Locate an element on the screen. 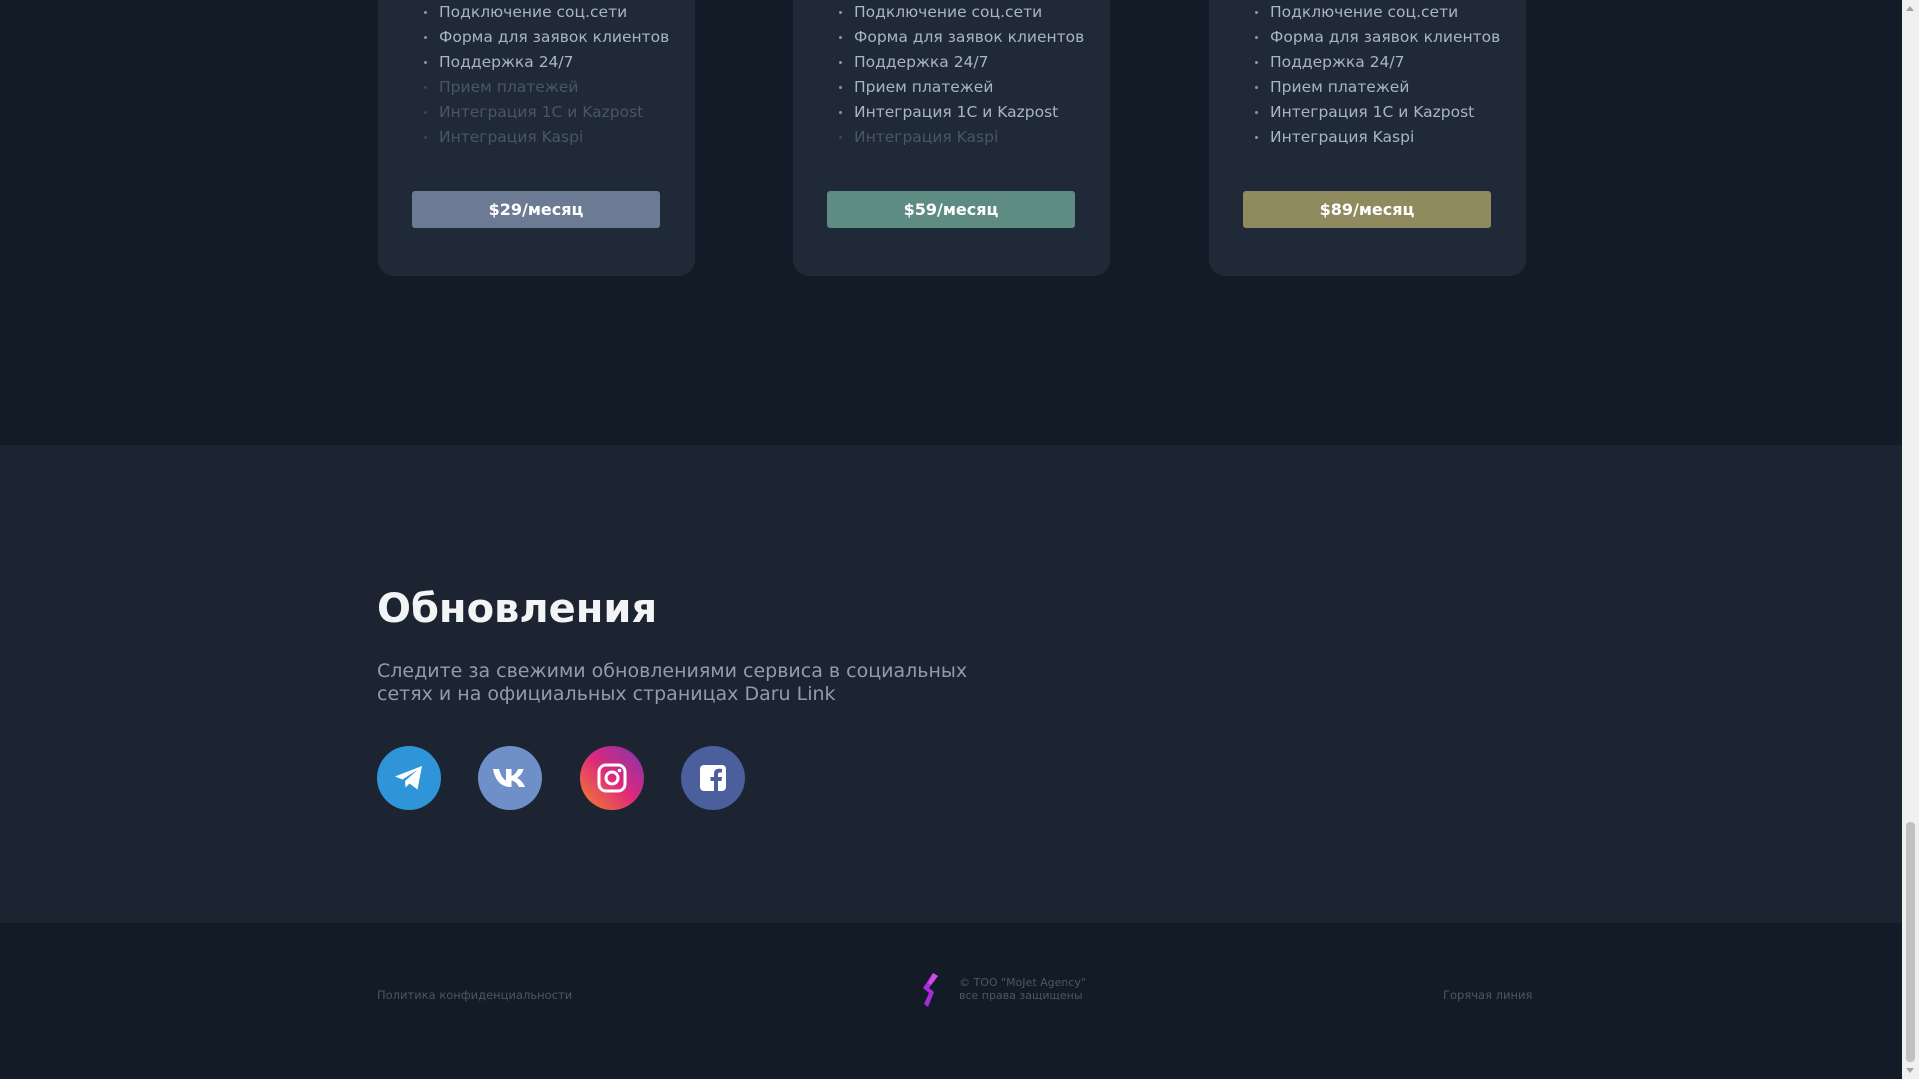 The width and height of the screenshot is (1919, 1079). vk-link is located at coordinates (510, 778).